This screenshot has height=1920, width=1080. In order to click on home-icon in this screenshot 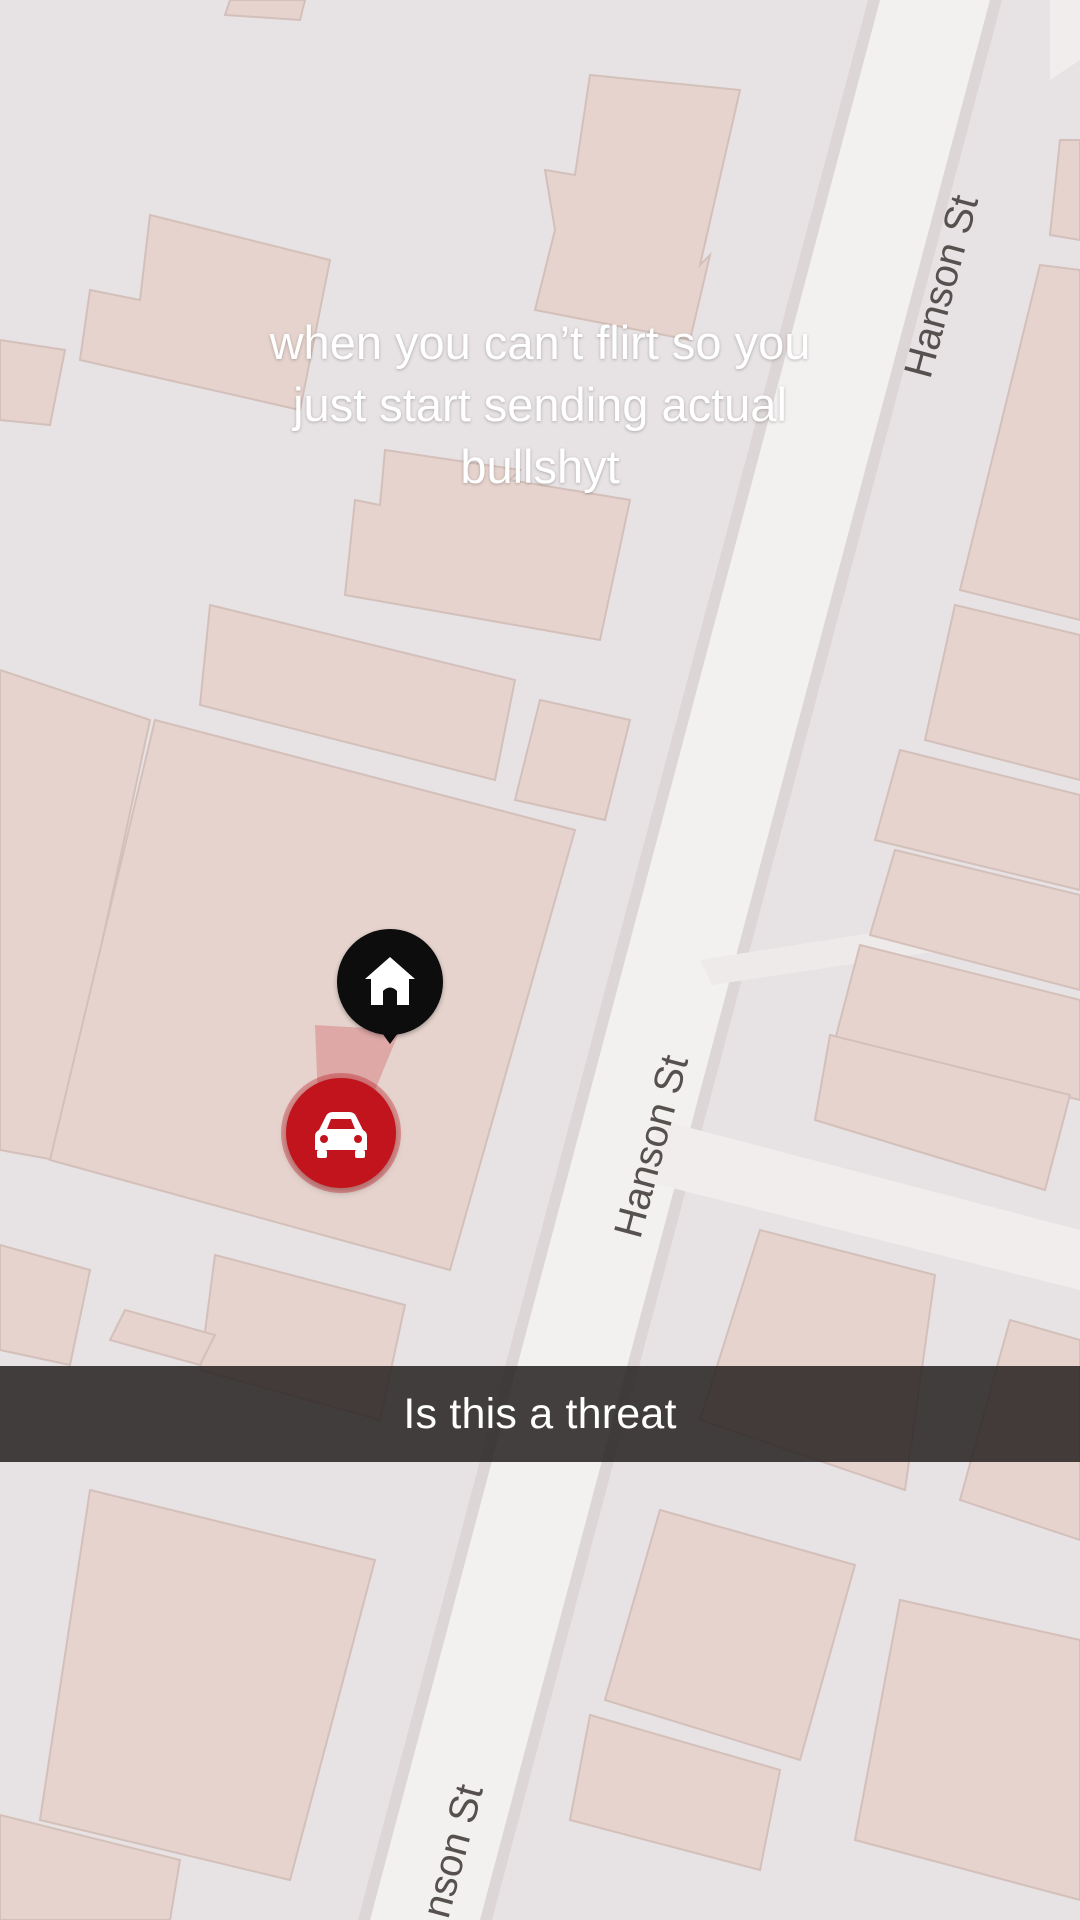, I will do `click(390, 981)`.